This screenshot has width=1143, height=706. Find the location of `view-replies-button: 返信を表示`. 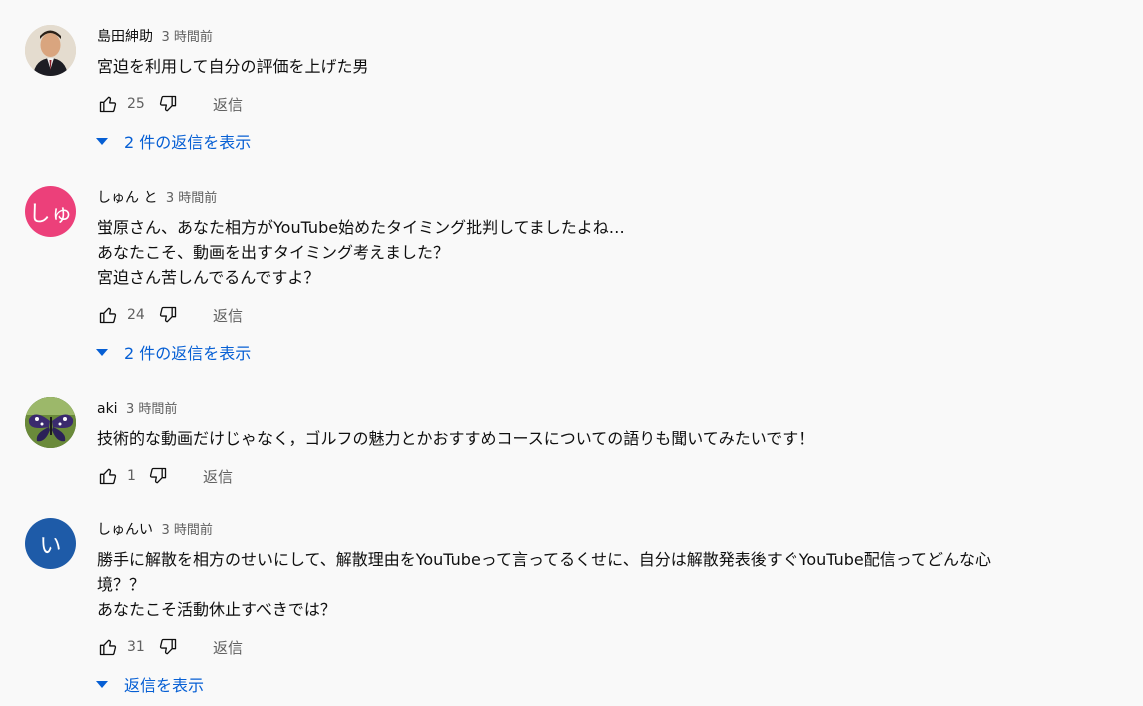

view-replies-button: 返信を表示 is located at coordinates (149, 684).